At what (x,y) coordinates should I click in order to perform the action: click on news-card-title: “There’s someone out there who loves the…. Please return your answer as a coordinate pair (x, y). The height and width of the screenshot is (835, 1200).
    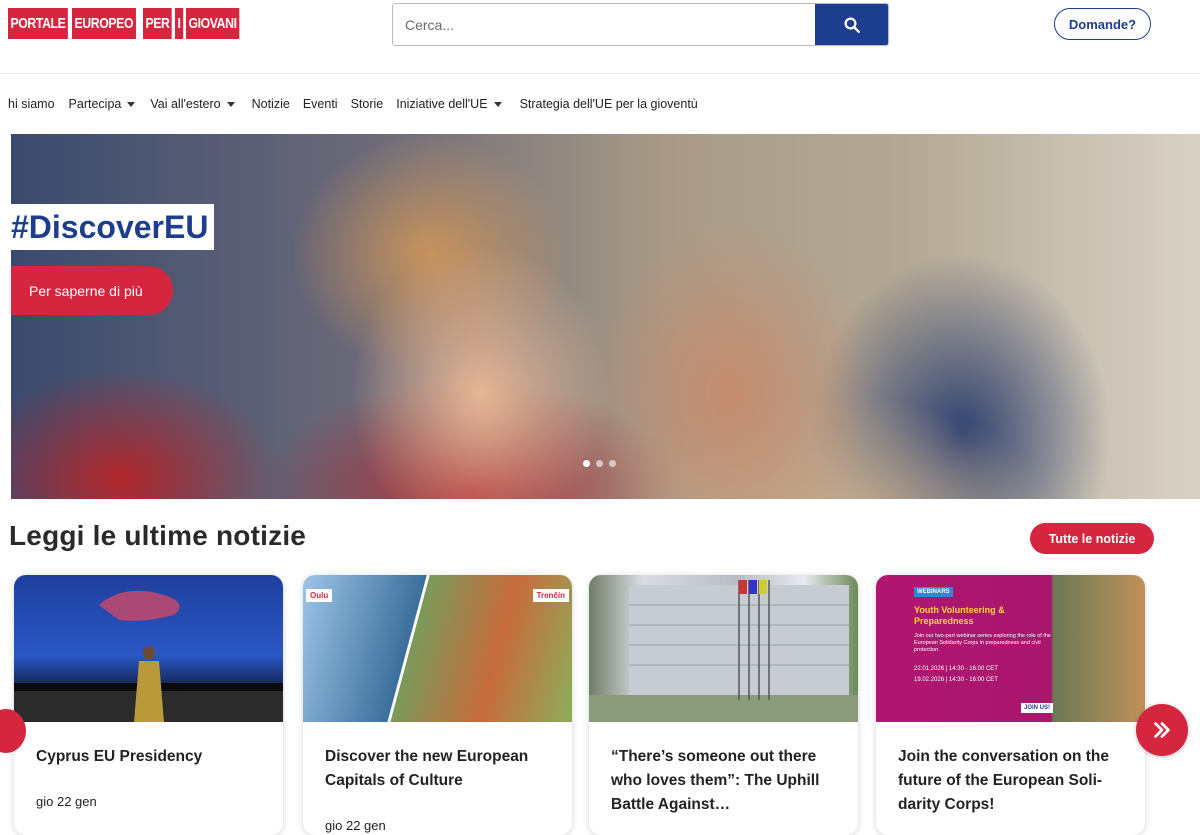
    Looking at the image, I should click on (715, 780).